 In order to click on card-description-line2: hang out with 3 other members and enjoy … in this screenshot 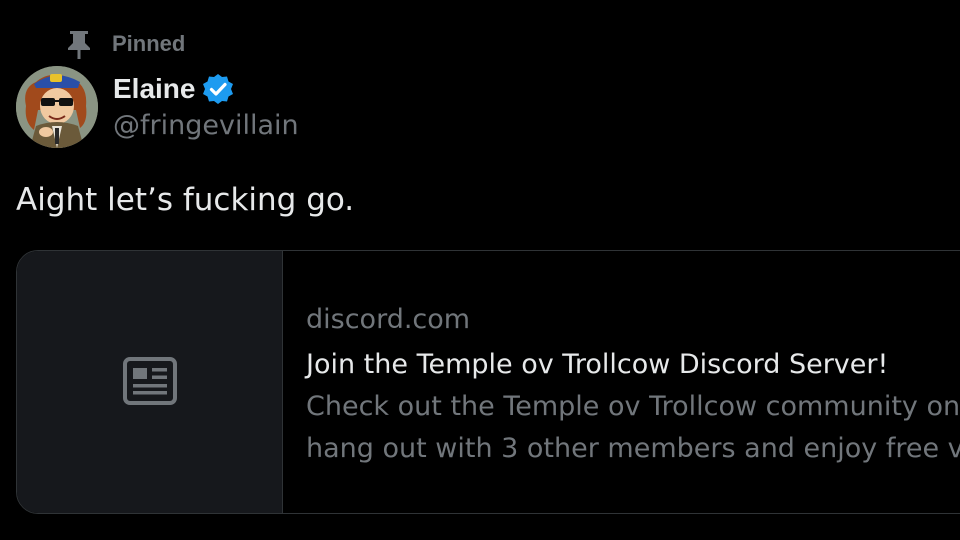, I will do `click(633, 448)`.